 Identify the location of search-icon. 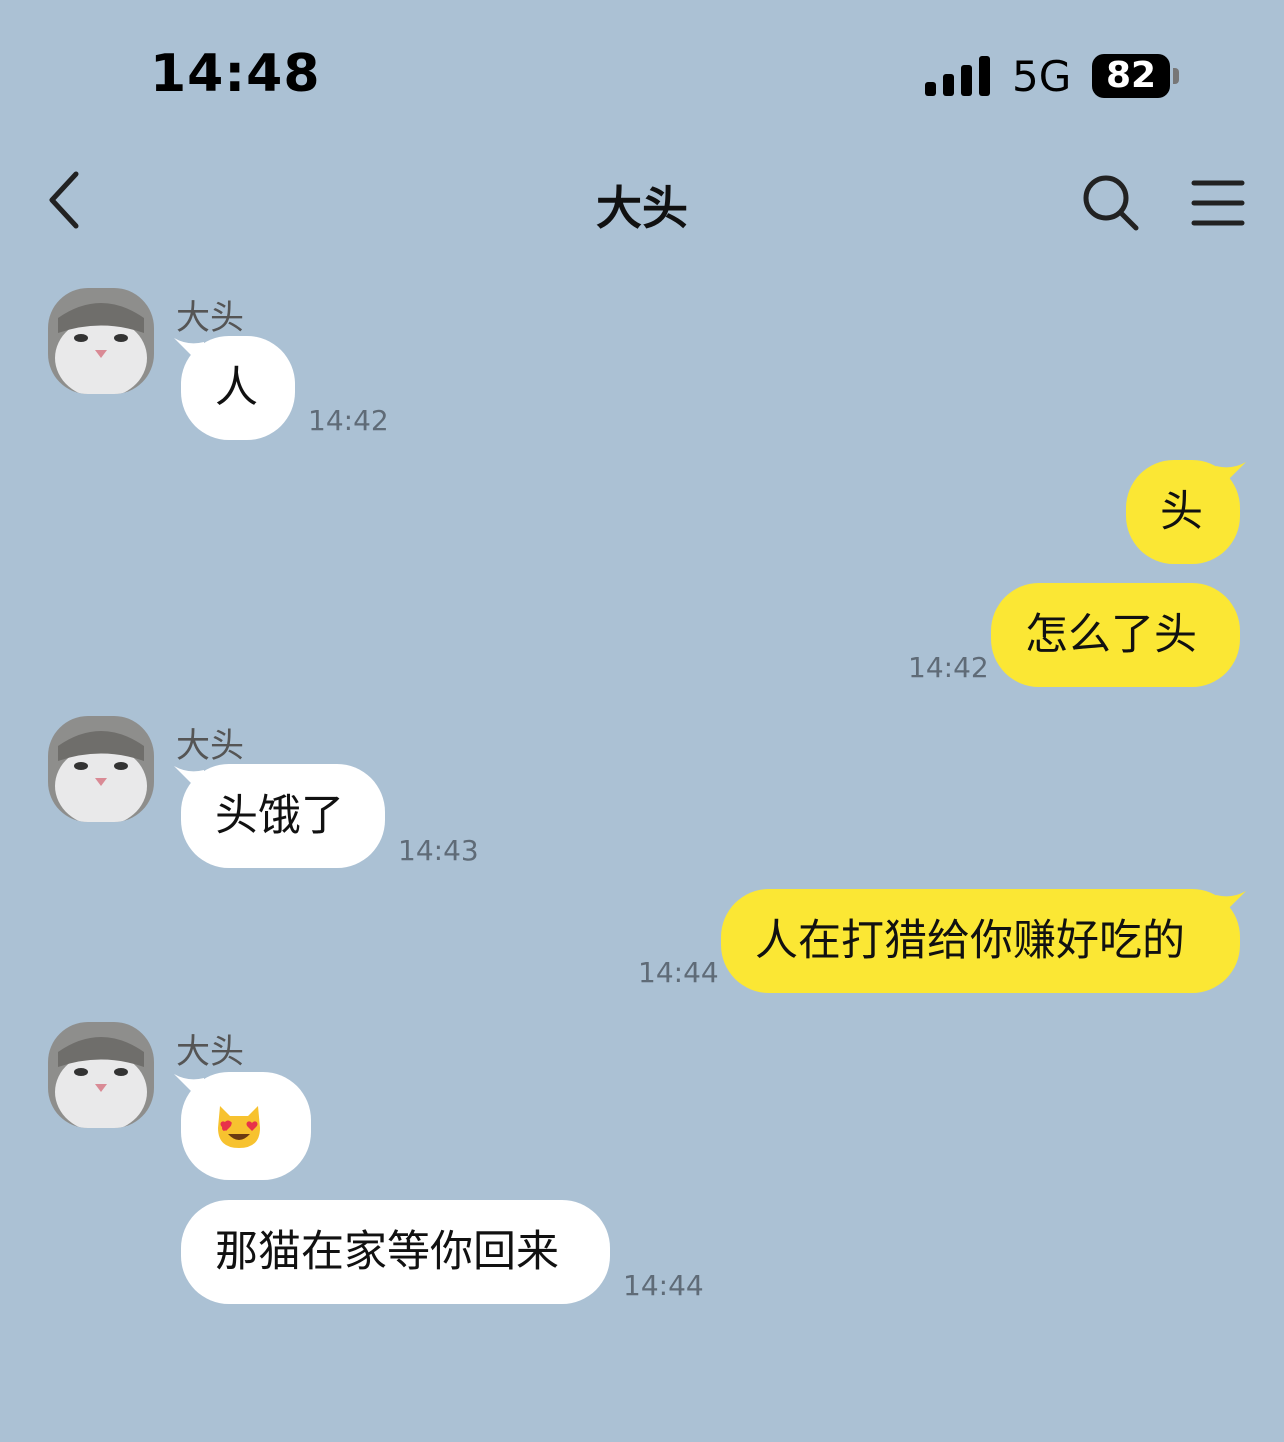
(1111, 203).